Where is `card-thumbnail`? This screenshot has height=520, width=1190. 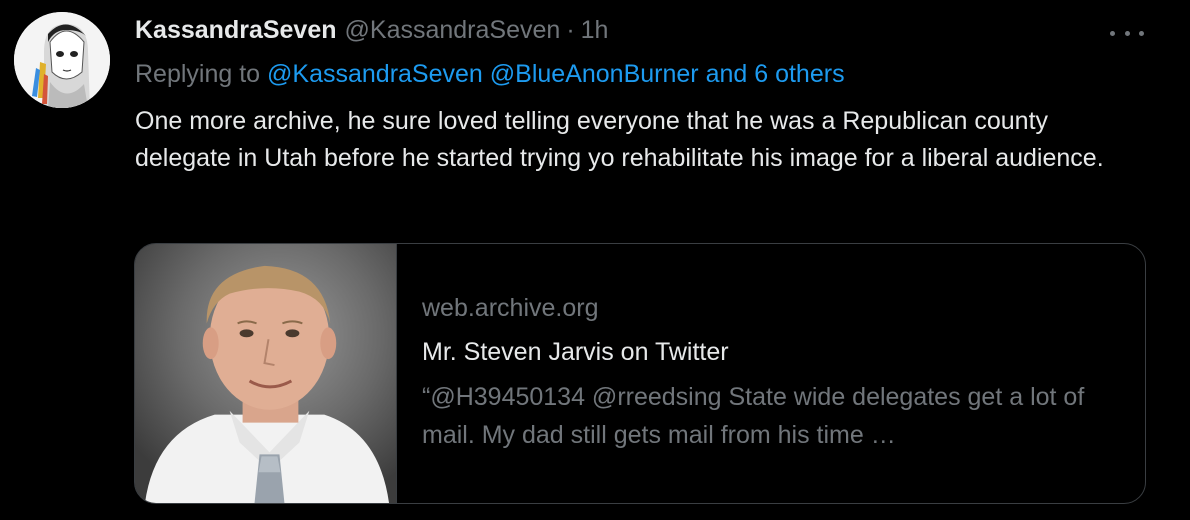
card-thumbnail is located at coordinates (266, 373).